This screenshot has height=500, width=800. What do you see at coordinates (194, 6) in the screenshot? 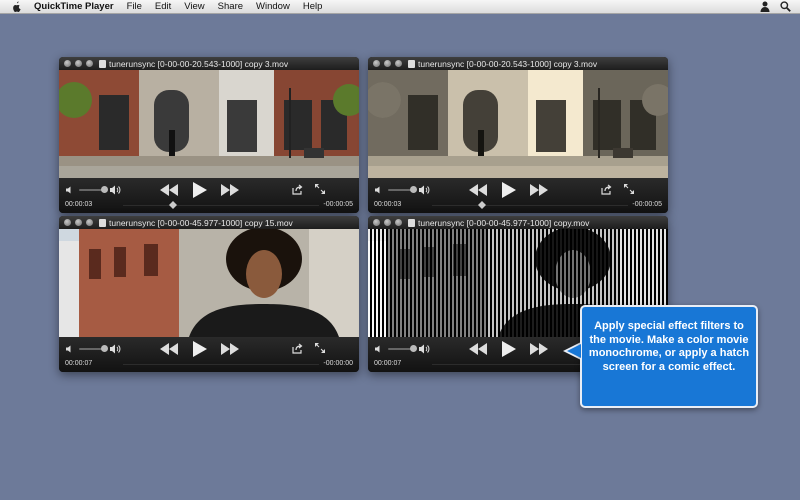
I see `menu-view: View` at bounding box center [194, 6].